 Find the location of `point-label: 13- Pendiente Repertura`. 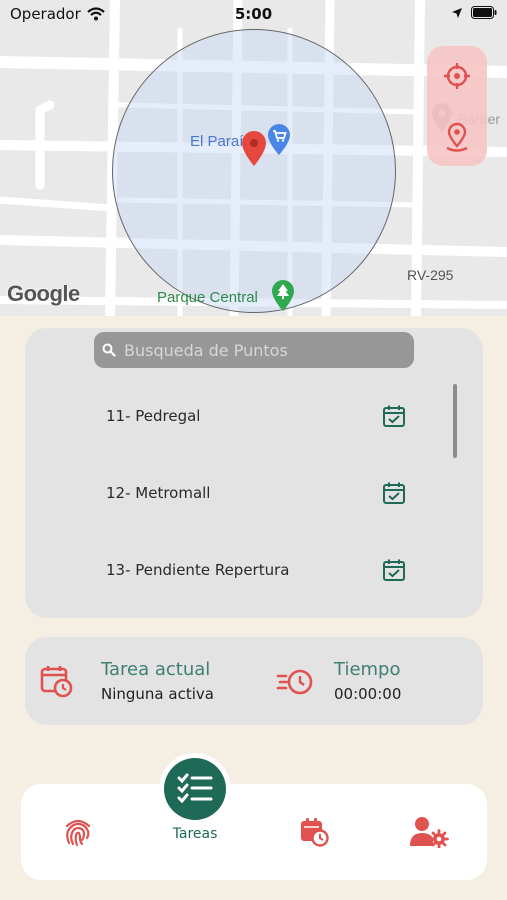

point-label: 13- Pendiente Repertura is located at coordinates (198, 570).